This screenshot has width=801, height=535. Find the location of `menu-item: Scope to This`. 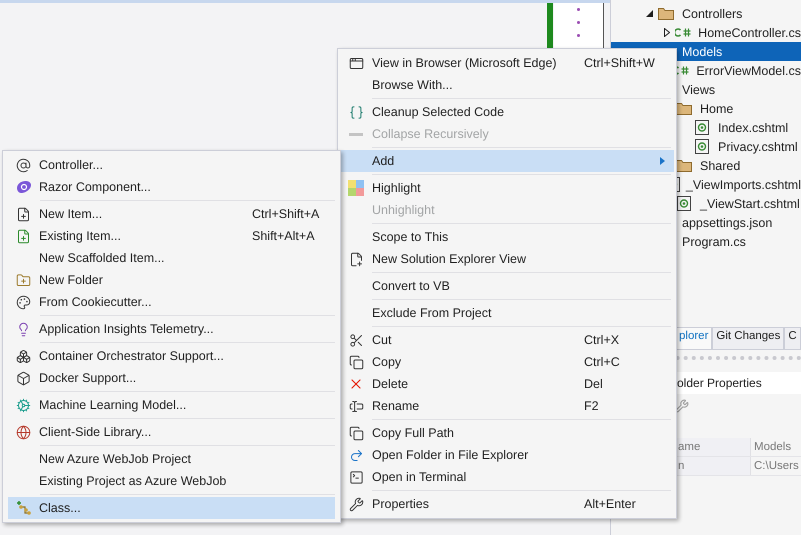

menu-item: Scope to This is located at coordinates (507, 237).